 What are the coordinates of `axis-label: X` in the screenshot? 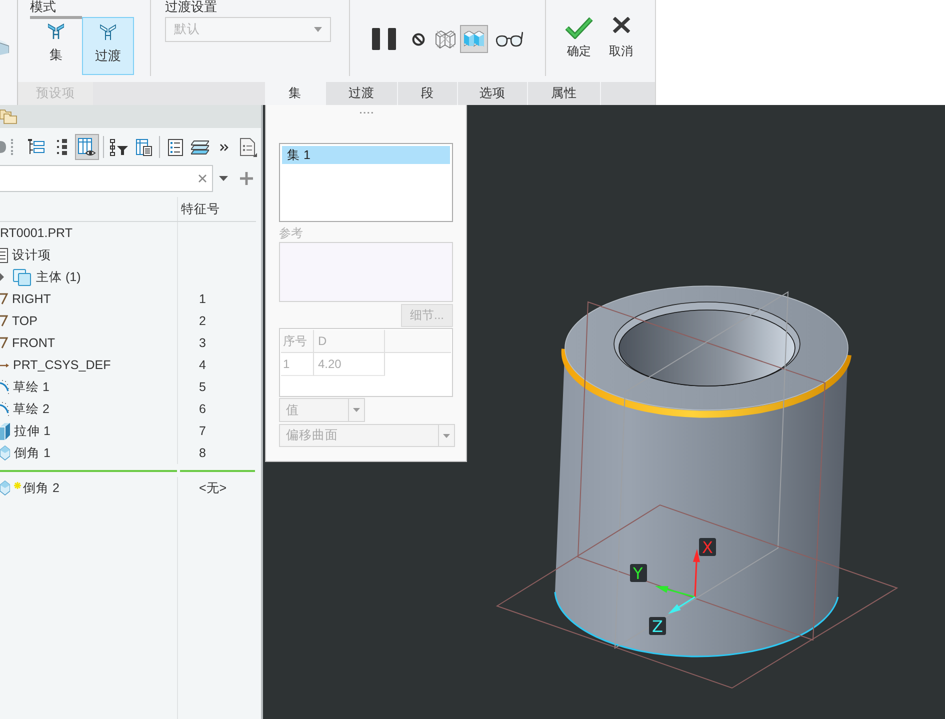 It's located at (707, 547).